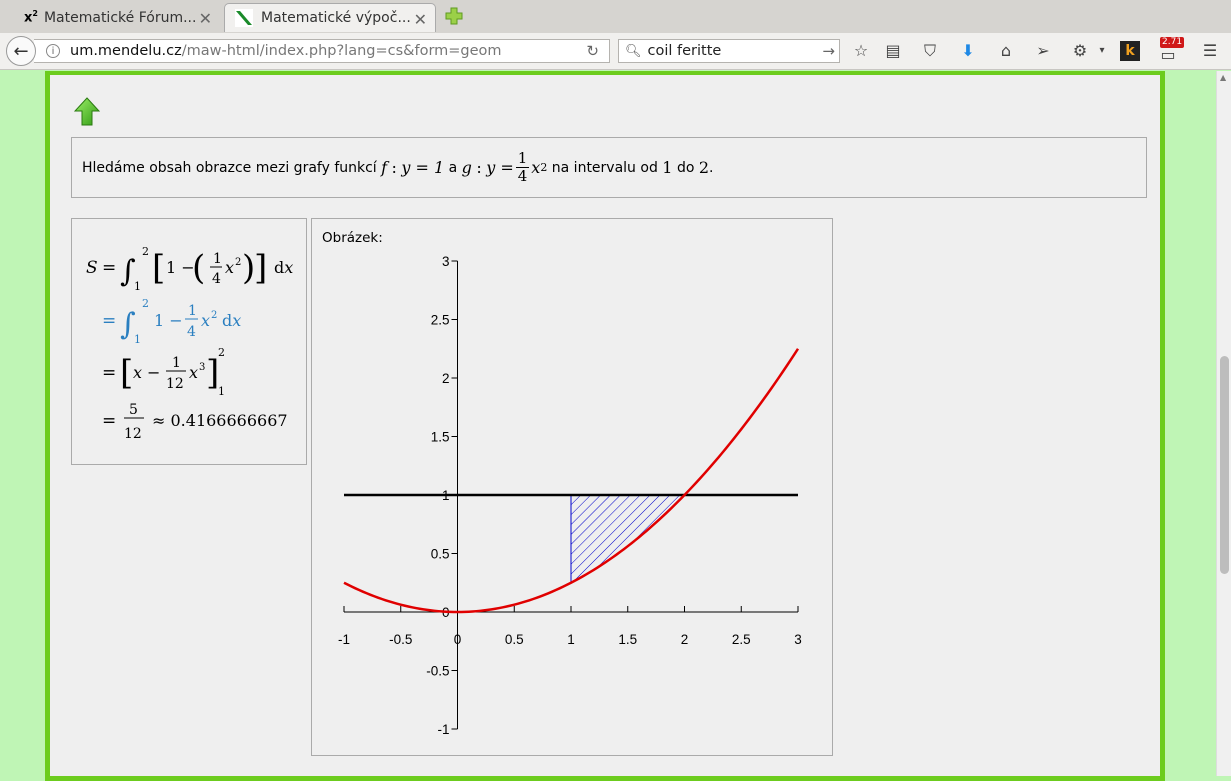 Image resolution: width=1231 pixels, height=781 pixels. Describe the element at coordinates (1043, 51) in the screenshot. I see `send-icon: ➢` at that location.